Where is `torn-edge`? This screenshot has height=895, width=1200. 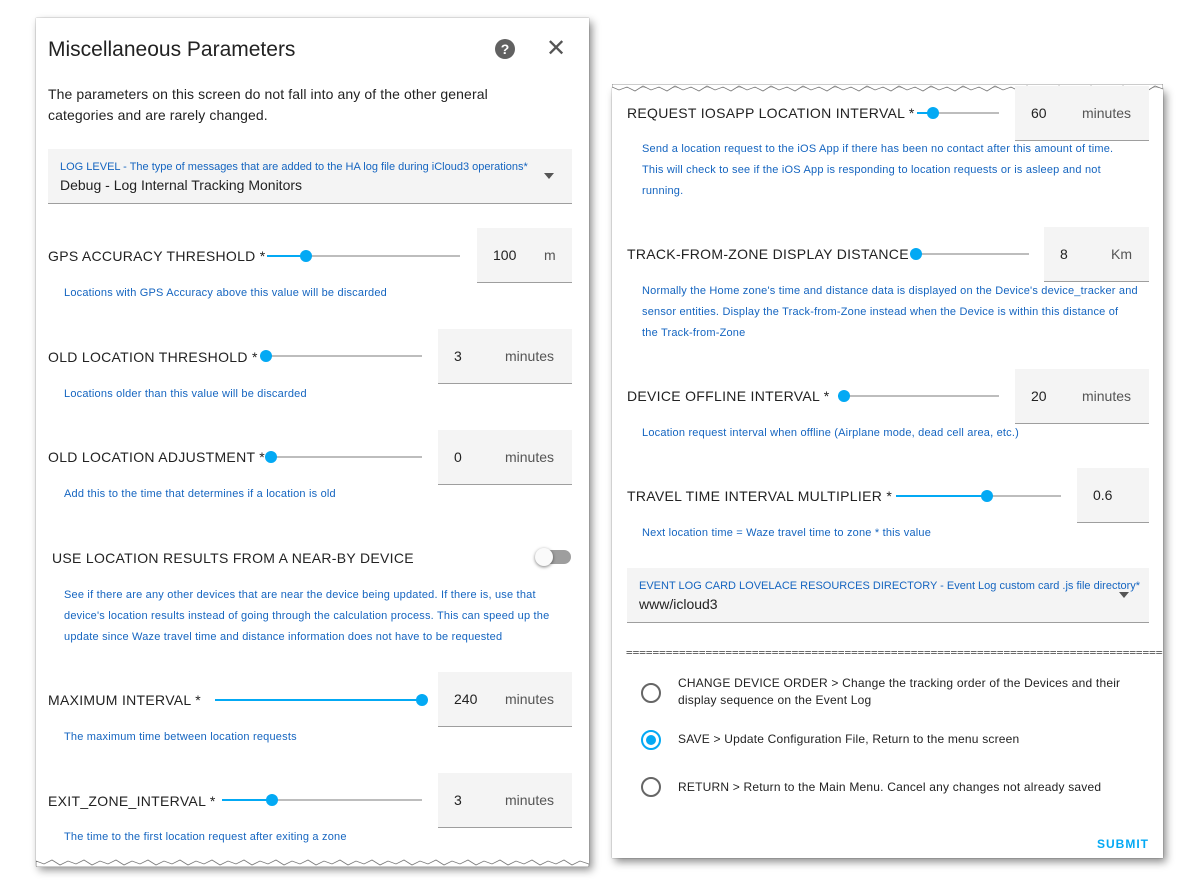 torn-edge is located at coordinates (312, 863).